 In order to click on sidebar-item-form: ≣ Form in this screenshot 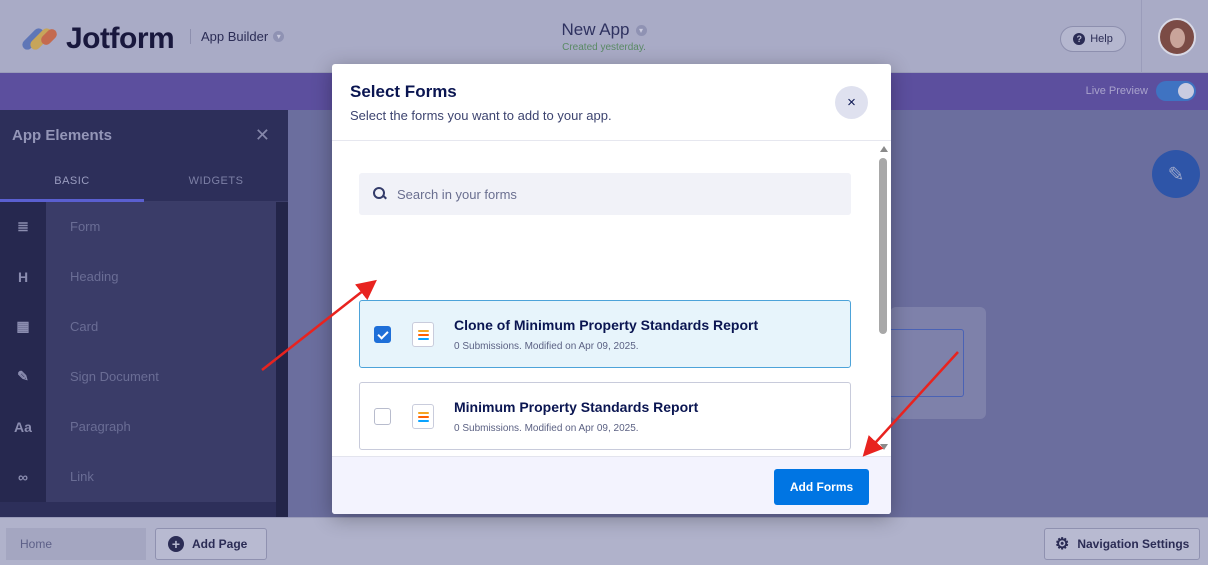, I will do `click(144, 226)`.